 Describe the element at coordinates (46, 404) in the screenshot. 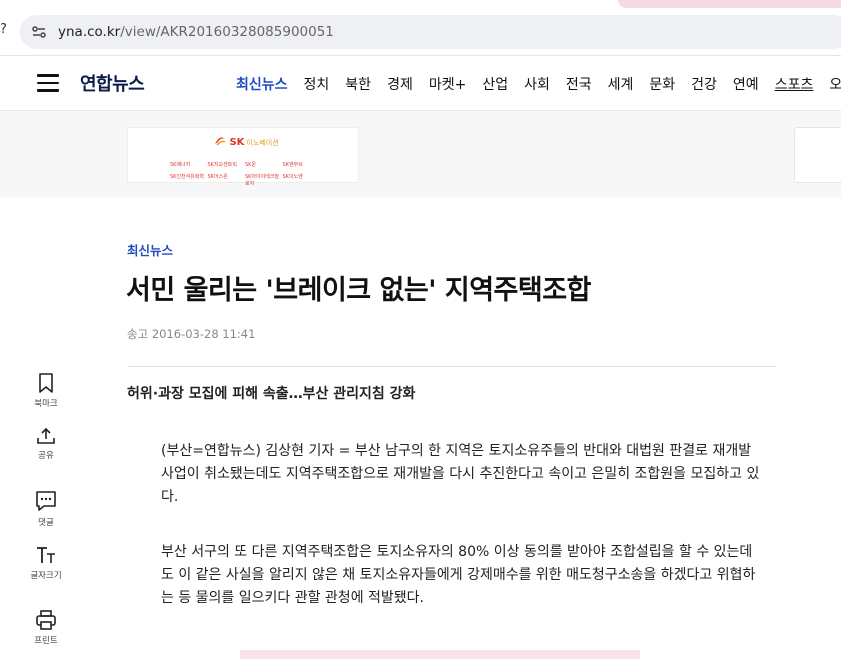

I see `bookmark-label: 북마크` at that location.